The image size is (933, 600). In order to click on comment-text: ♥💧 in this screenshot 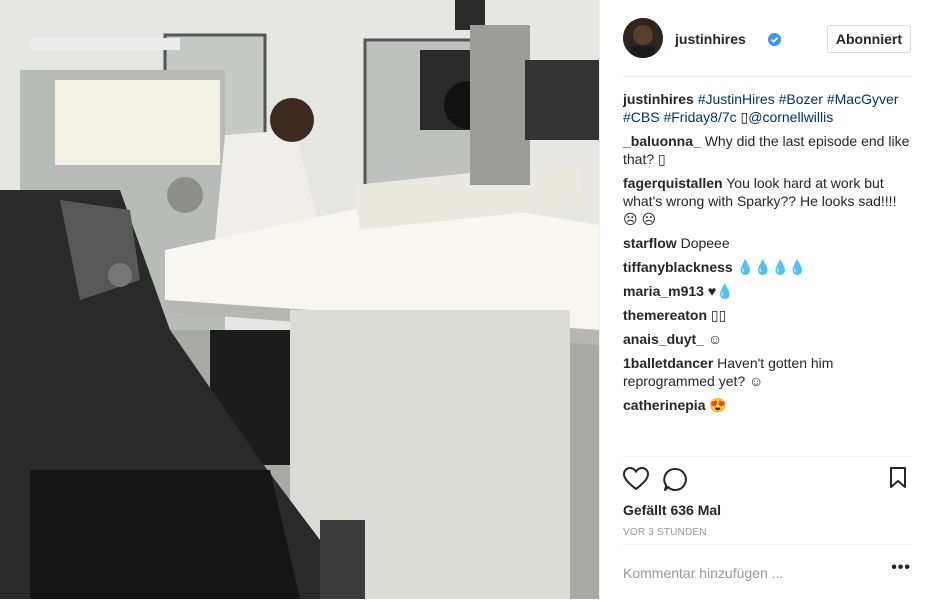, I will do `click(720, 291)`.